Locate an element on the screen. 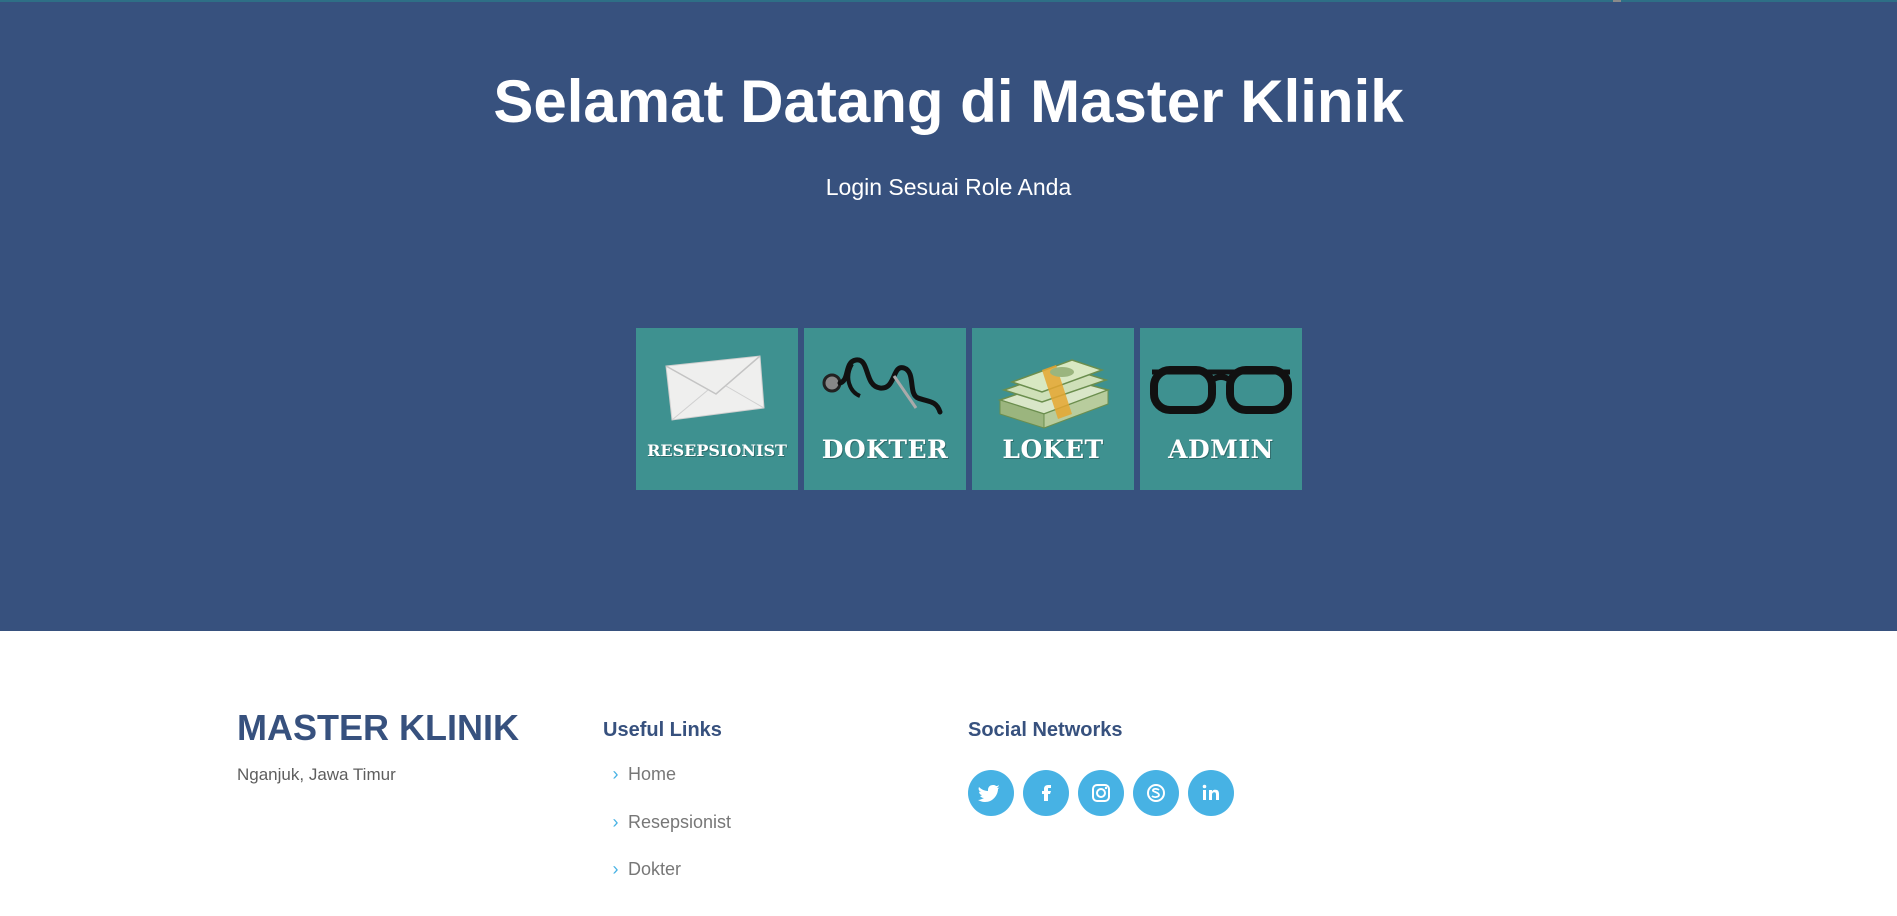  facebook-button is located at coordinates (1046, 793).